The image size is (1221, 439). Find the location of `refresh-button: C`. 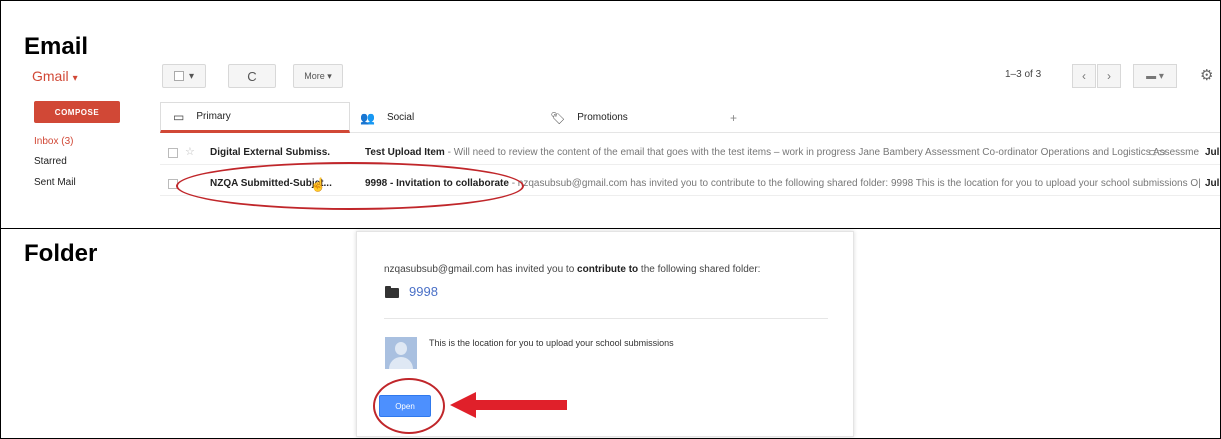

refresh-button: C is located at coordinates (252, 76).